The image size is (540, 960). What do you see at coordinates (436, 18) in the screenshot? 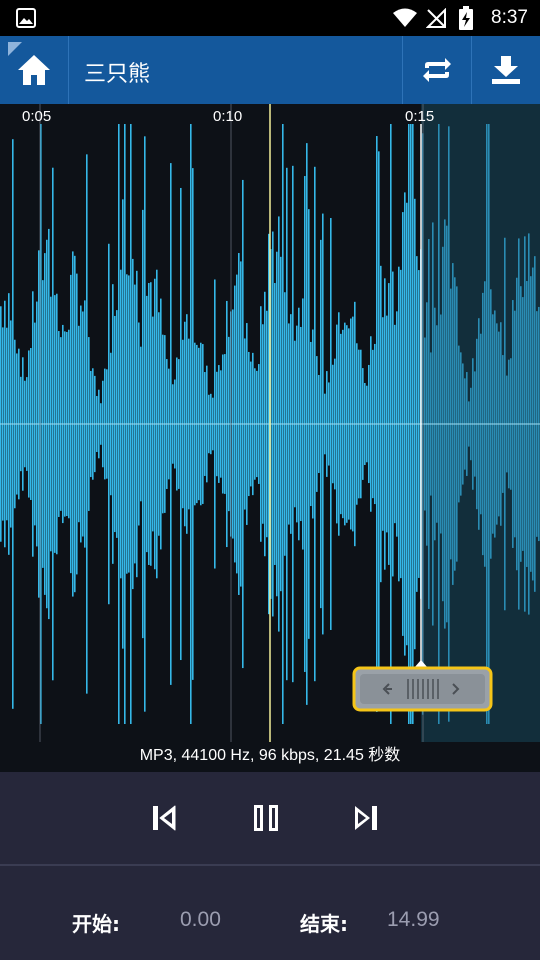
I see `no-signal-icon` at bounding box center [436, 18].